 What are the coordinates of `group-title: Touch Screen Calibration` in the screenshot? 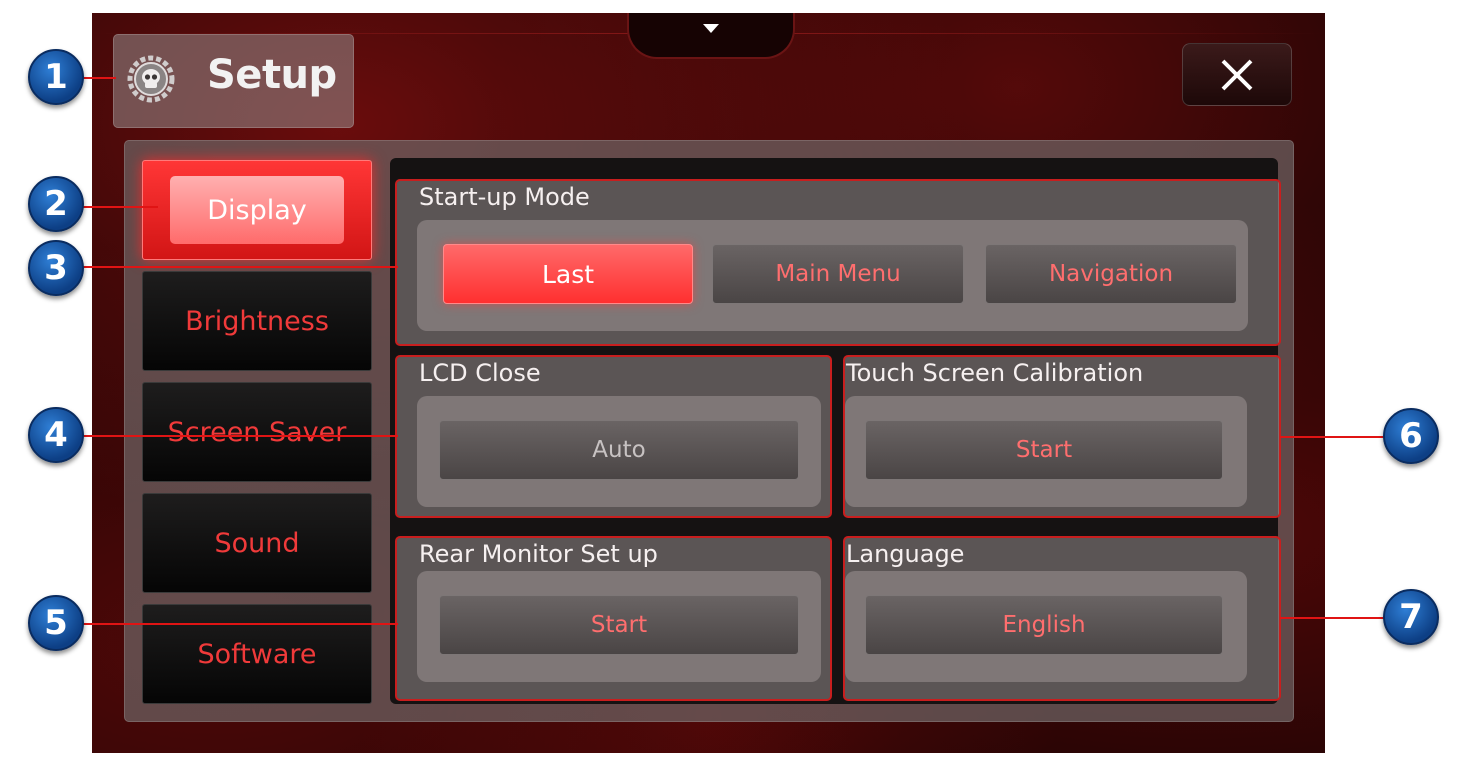 It's located at (995, 373).